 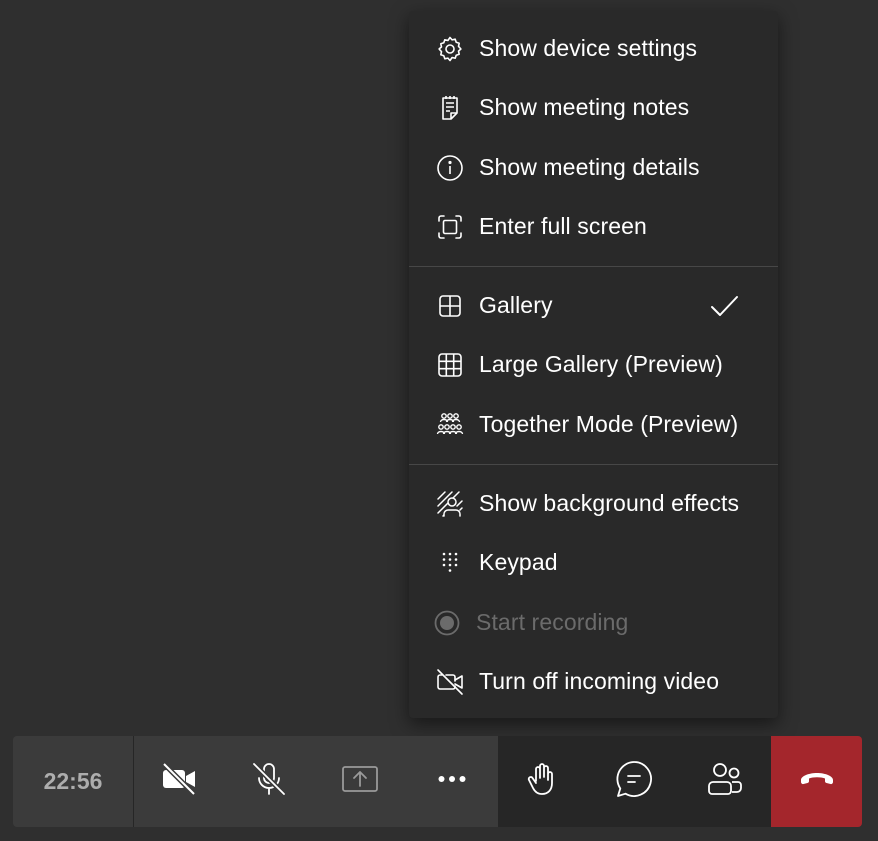 I want to click on menu-item-background-effects: Show background effects, so click(x=593, y=503).